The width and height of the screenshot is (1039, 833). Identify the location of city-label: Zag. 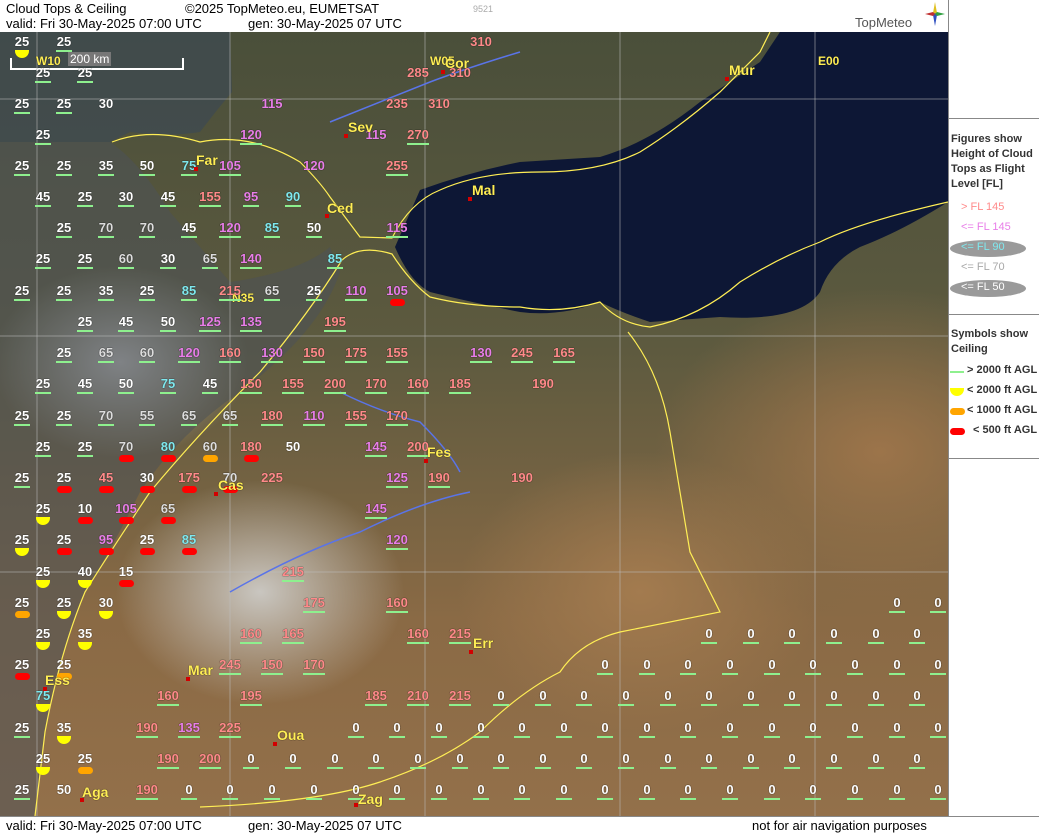
(370, 799).